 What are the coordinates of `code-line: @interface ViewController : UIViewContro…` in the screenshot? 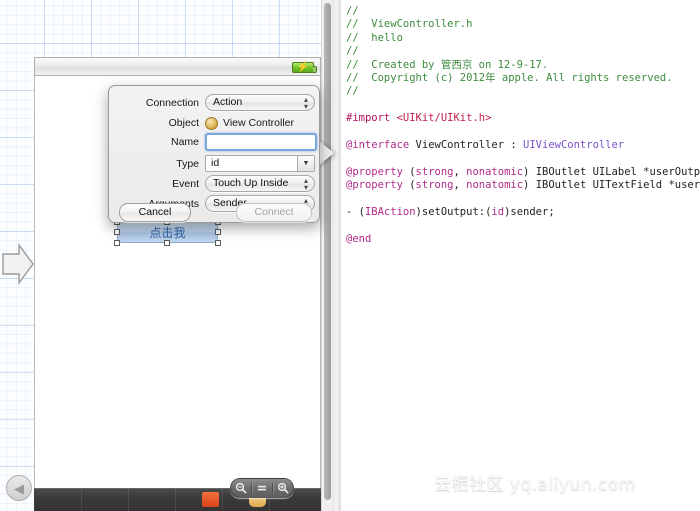 It's located at (523, 145).